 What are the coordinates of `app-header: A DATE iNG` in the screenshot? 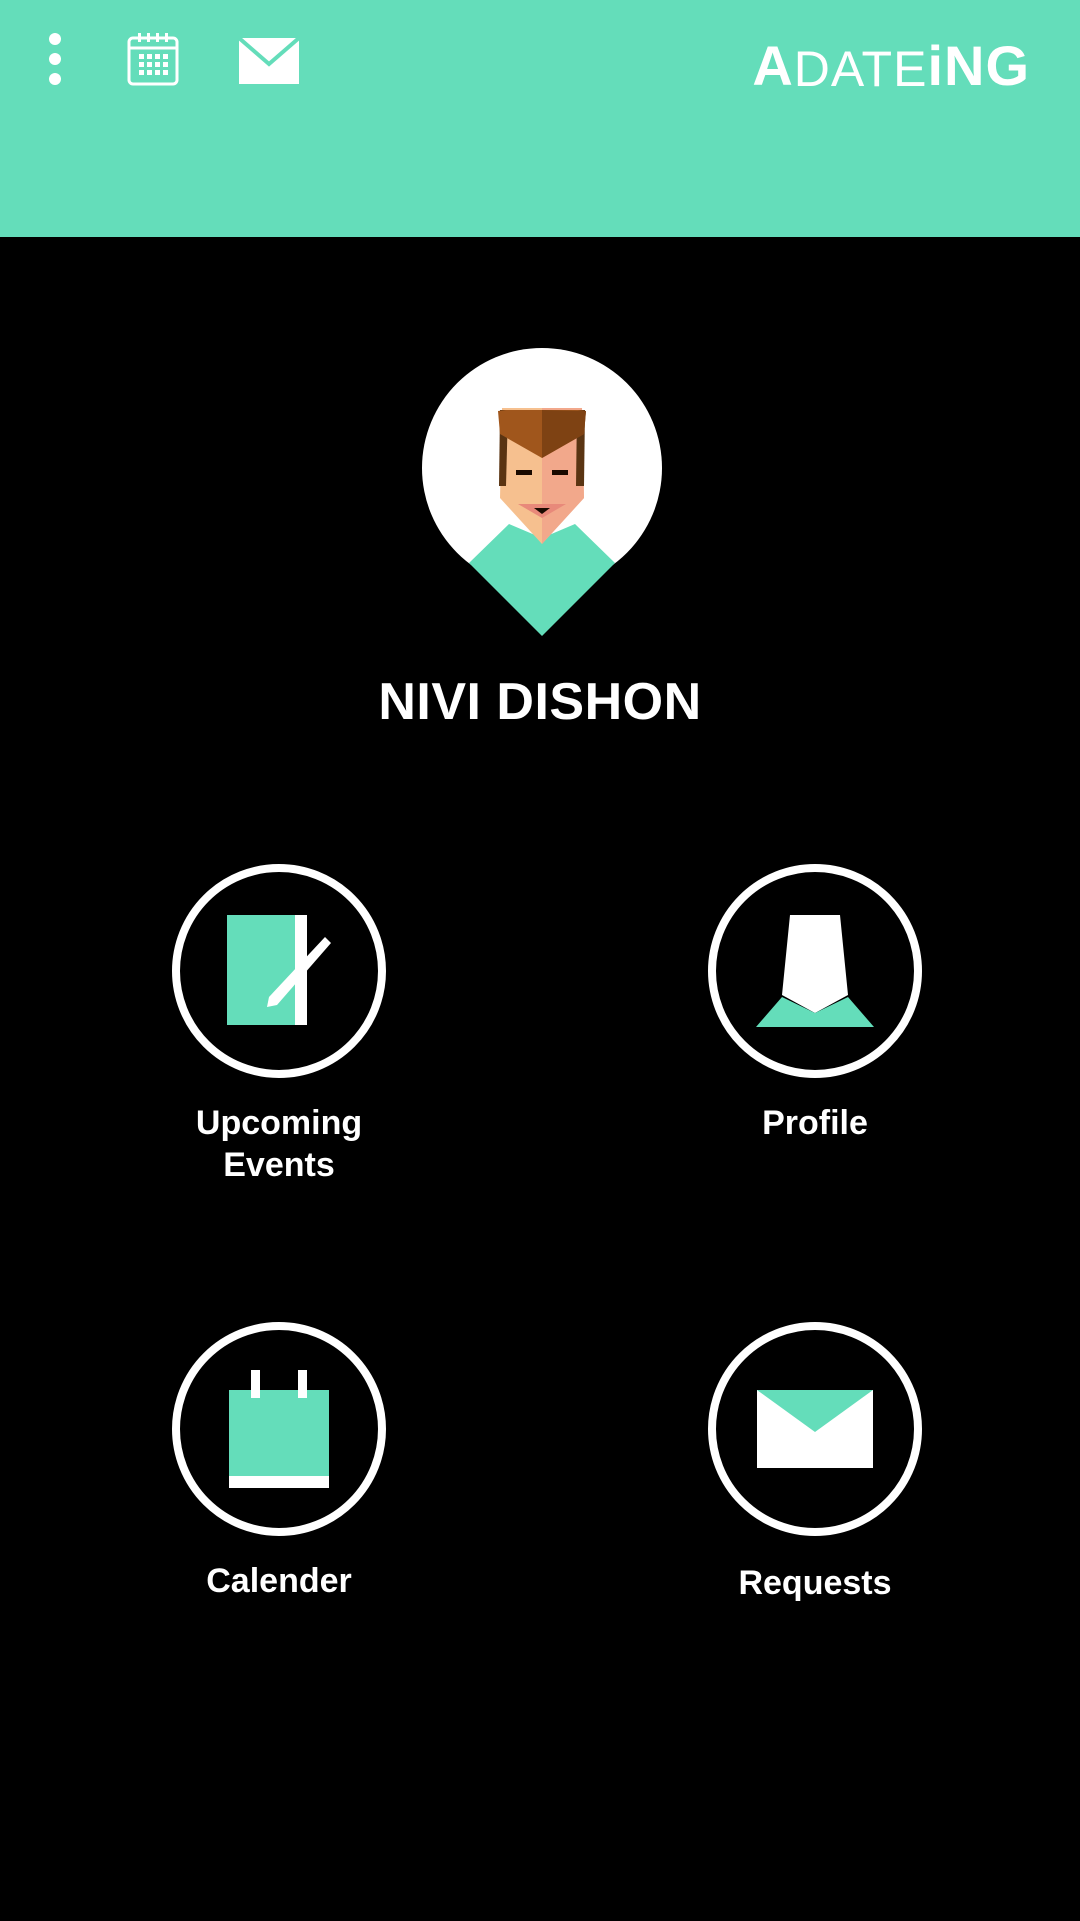 It's located at (540, 118).